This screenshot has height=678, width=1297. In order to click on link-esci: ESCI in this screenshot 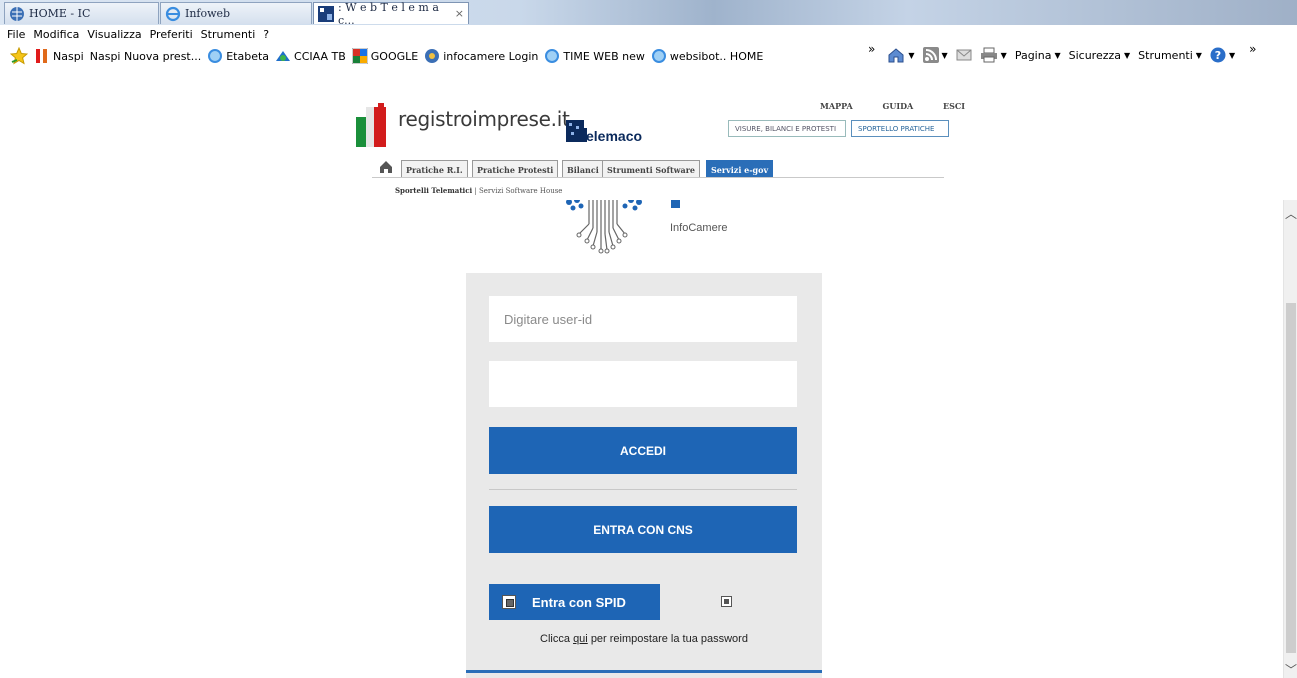, I will do `click(954, 106)`.